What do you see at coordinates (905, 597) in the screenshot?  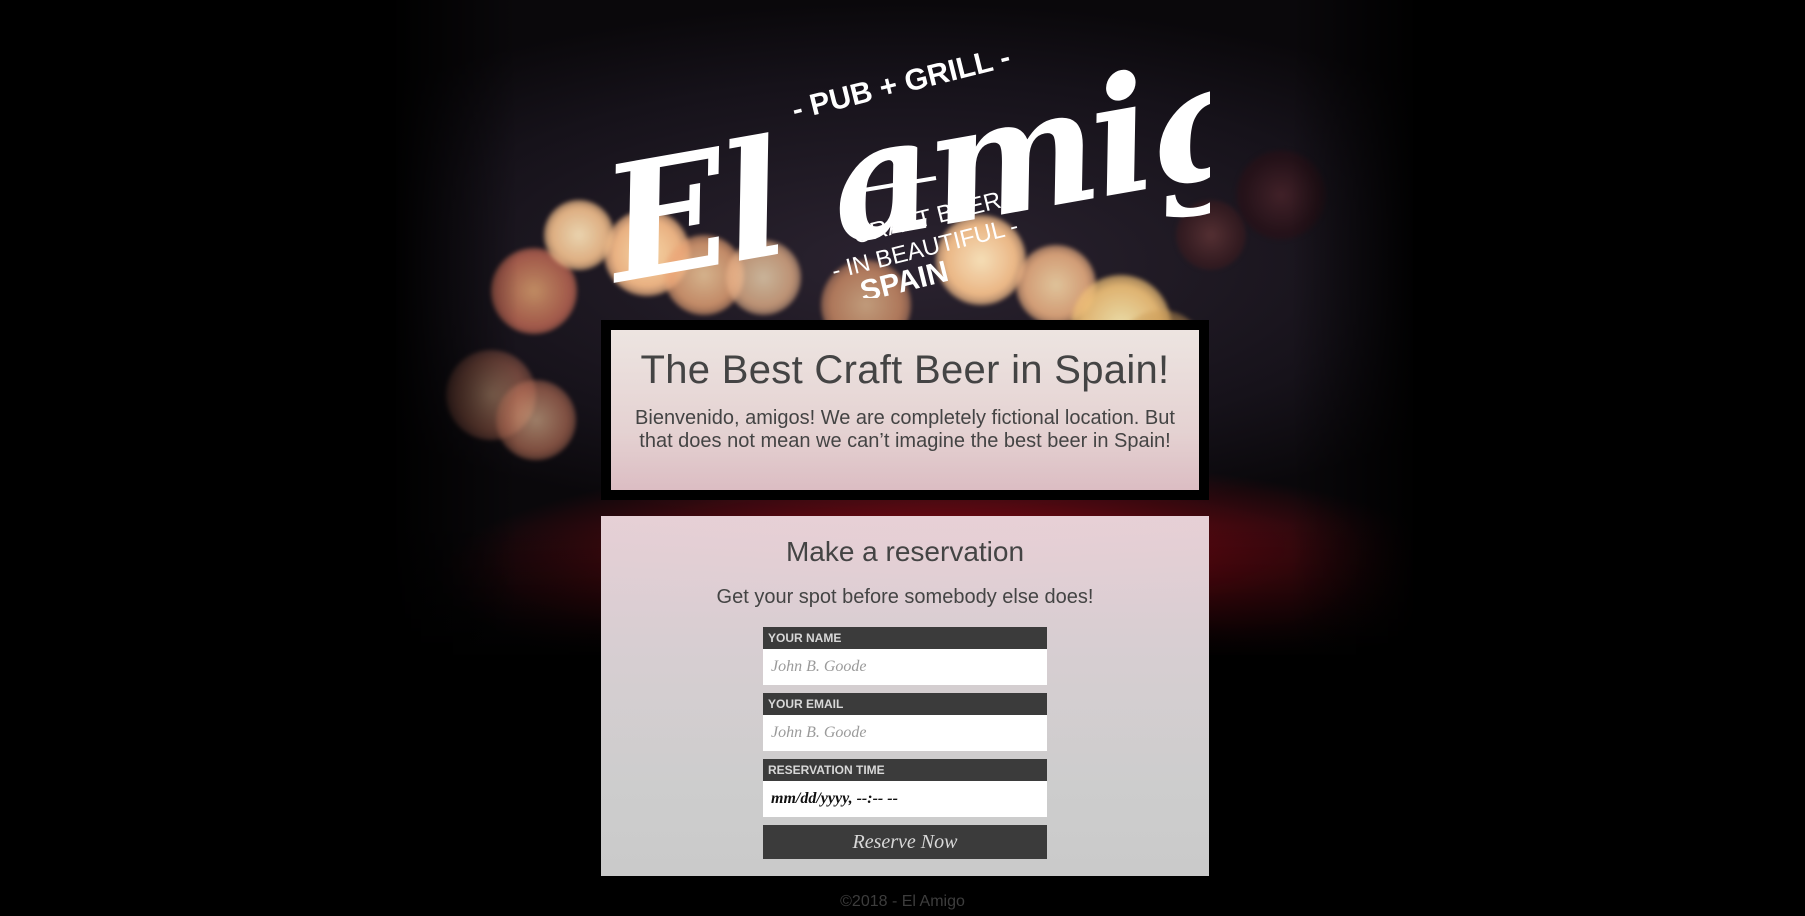 I see `reservation-subtitle: Get your spot before somebody else does!` at bounding box center [905, 597].